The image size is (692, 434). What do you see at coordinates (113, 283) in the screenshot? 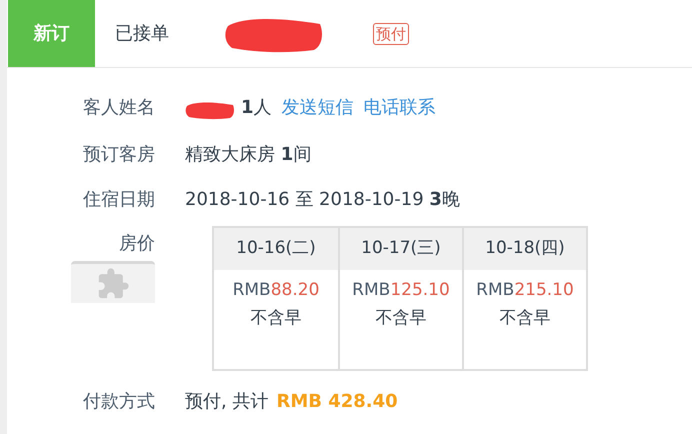
I see `puzzle-icon` at bounding box center [113, 283].